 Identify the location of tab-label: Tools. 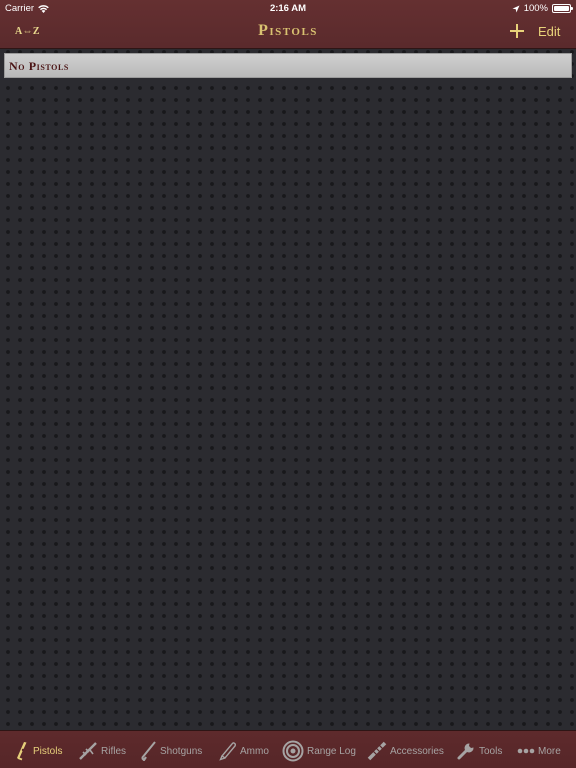
(491, 751).